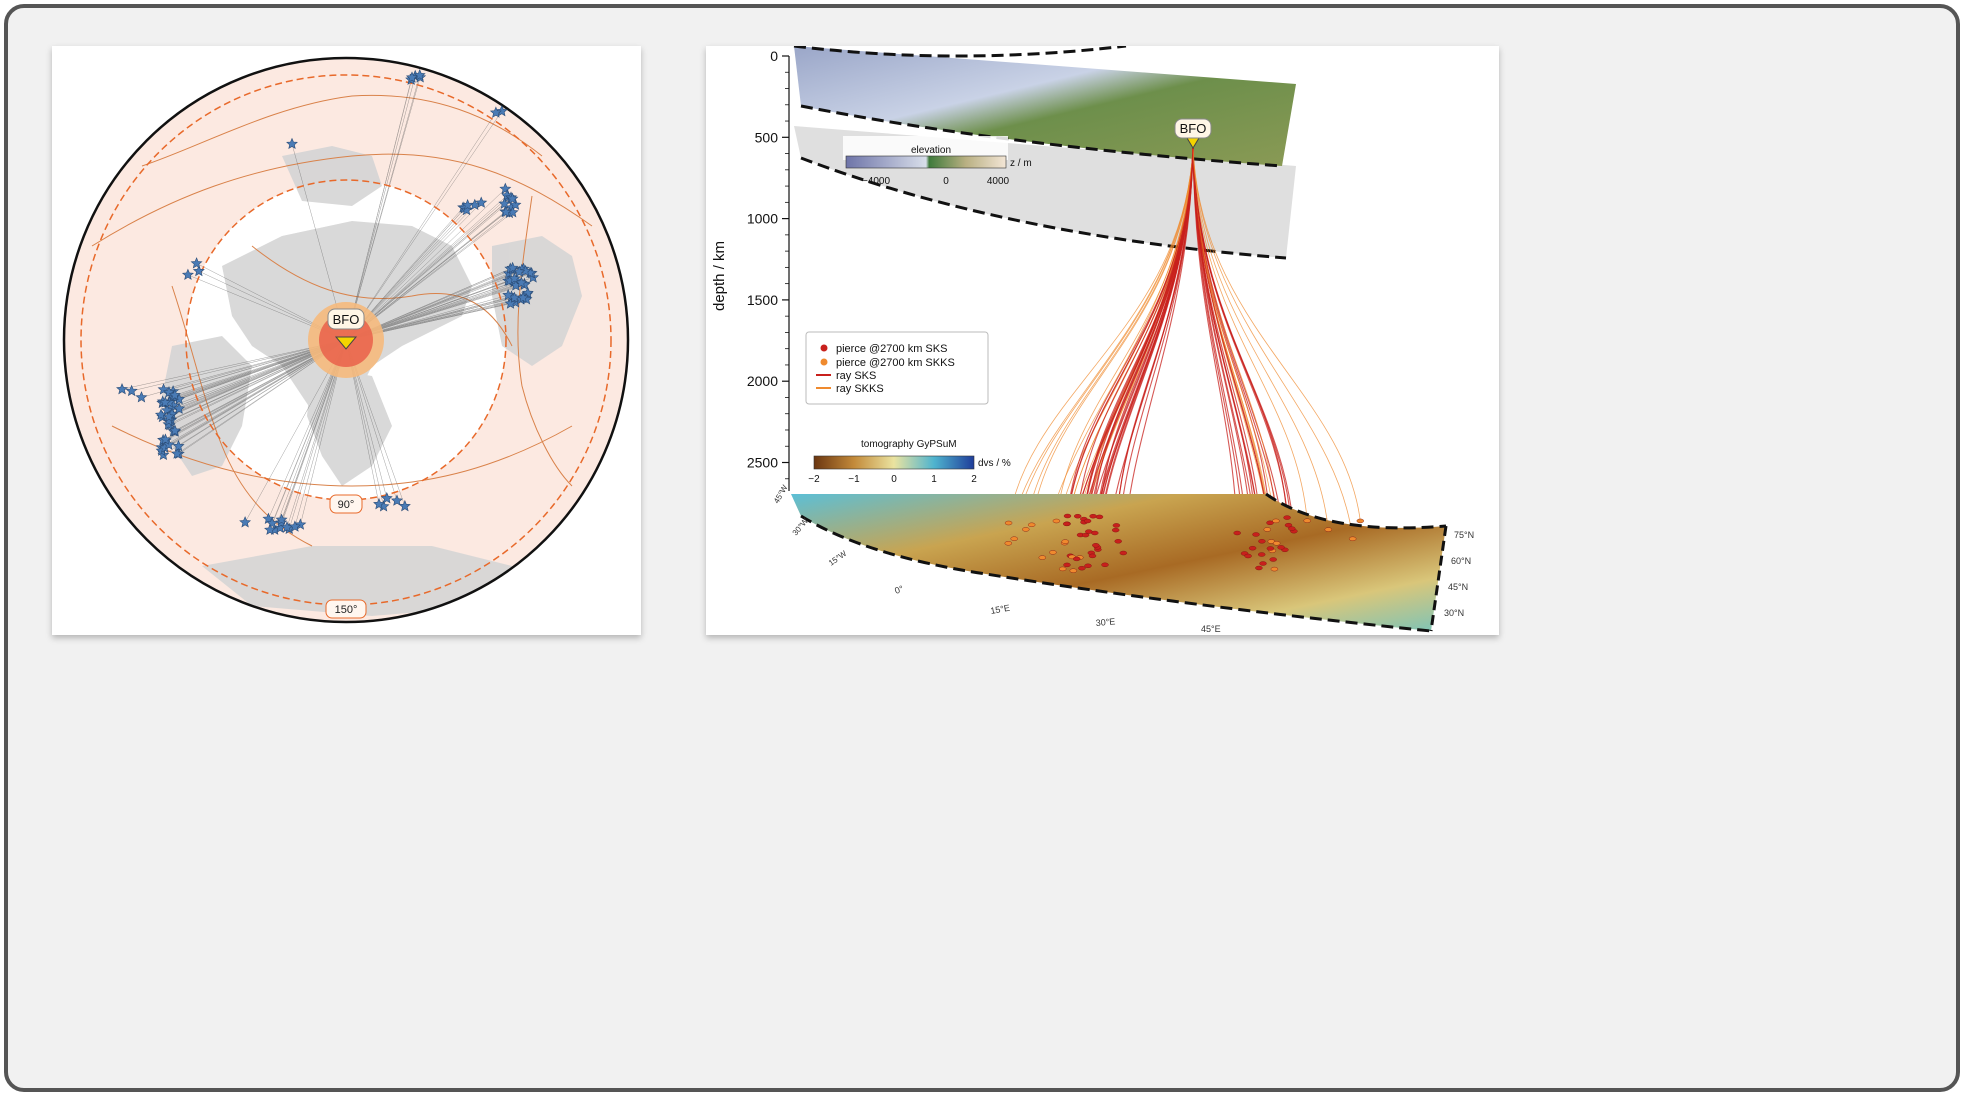  What do you see at coordinates (838, 558) in the screenshot?
I see `lon-label: 15°W` at bounding box center [838, 558].